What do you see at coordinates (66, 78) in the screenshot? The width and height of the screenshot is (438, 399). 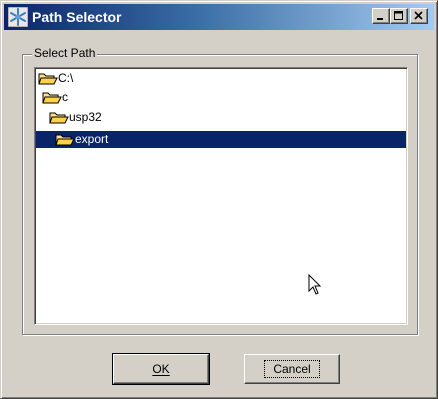 I see `tree-item-label: C:\` at bounding box center [66, 78].